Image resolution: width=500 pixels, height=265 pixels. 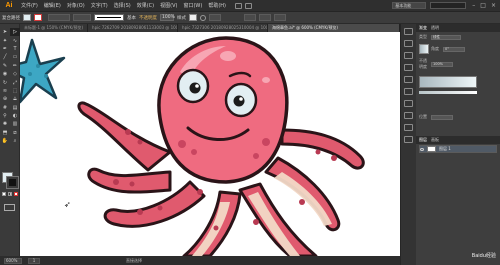 What do you see at coordinates (15, 82) in the screenshot?
I see `scale-tool-icon: ⤢` at bounding box center [15, 82].